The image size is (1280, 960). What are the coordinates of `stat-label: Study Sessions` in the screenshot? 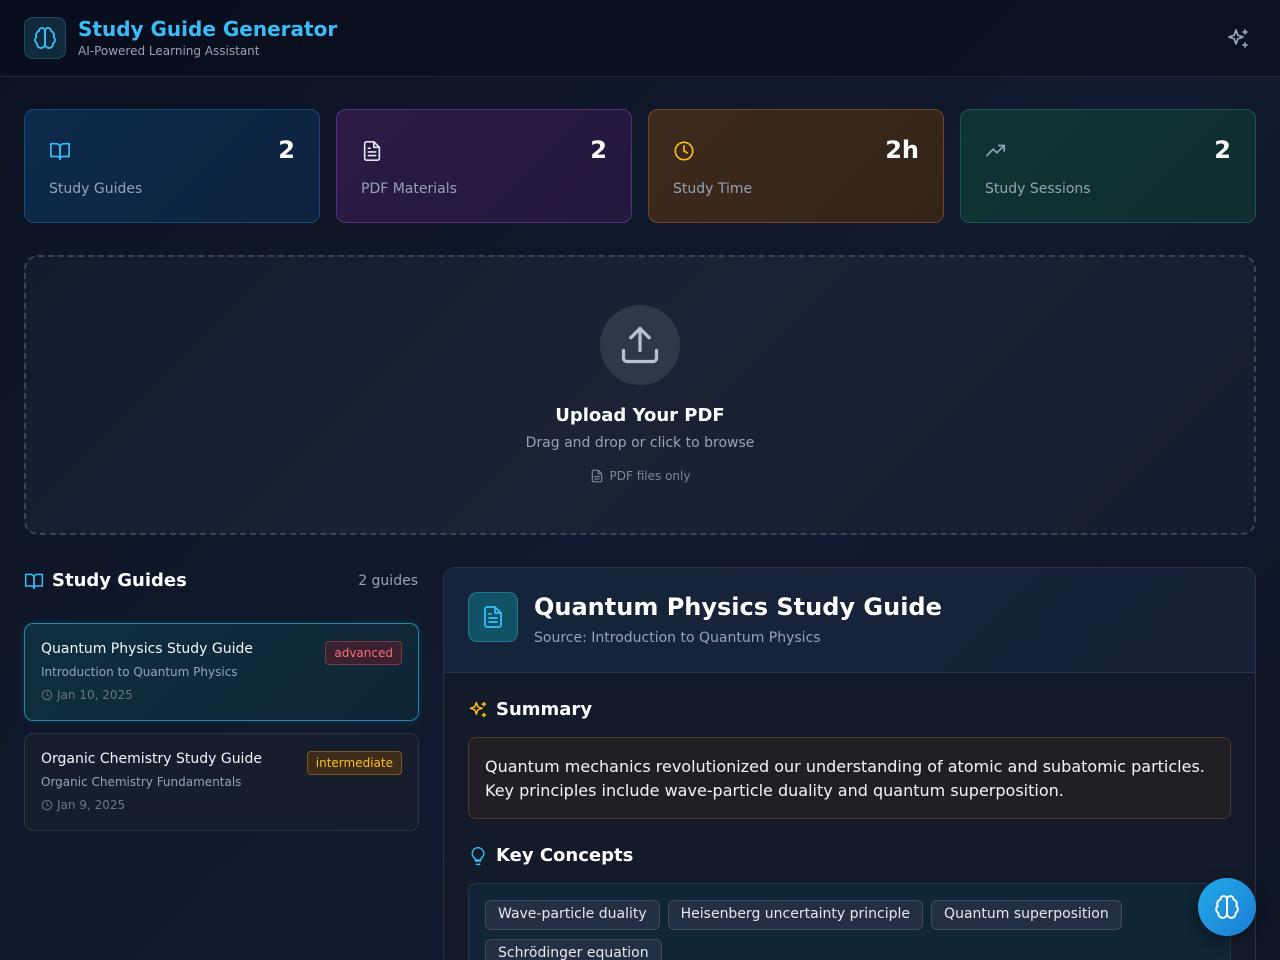 It's located at (1038, 189).